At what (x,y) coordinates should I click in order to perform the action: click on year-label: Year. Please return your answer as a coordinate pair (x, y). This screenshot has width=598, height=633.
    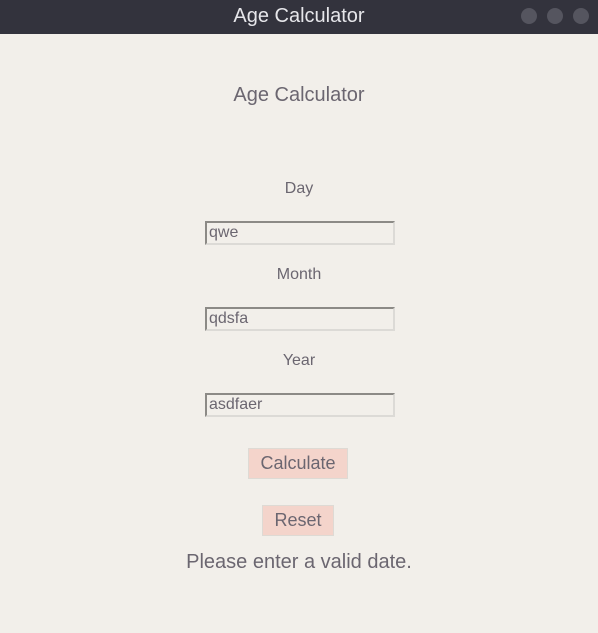
    Looking at the image, I should click on (299, 360).